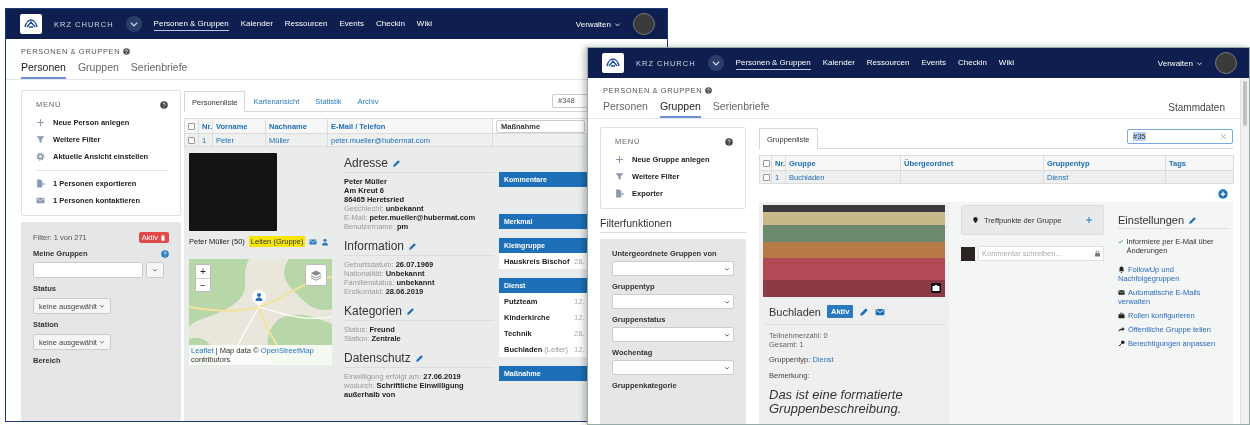 This screenshot has width=1250, height=425. I want to click on share-arrow-icon, so click(1121, 329).